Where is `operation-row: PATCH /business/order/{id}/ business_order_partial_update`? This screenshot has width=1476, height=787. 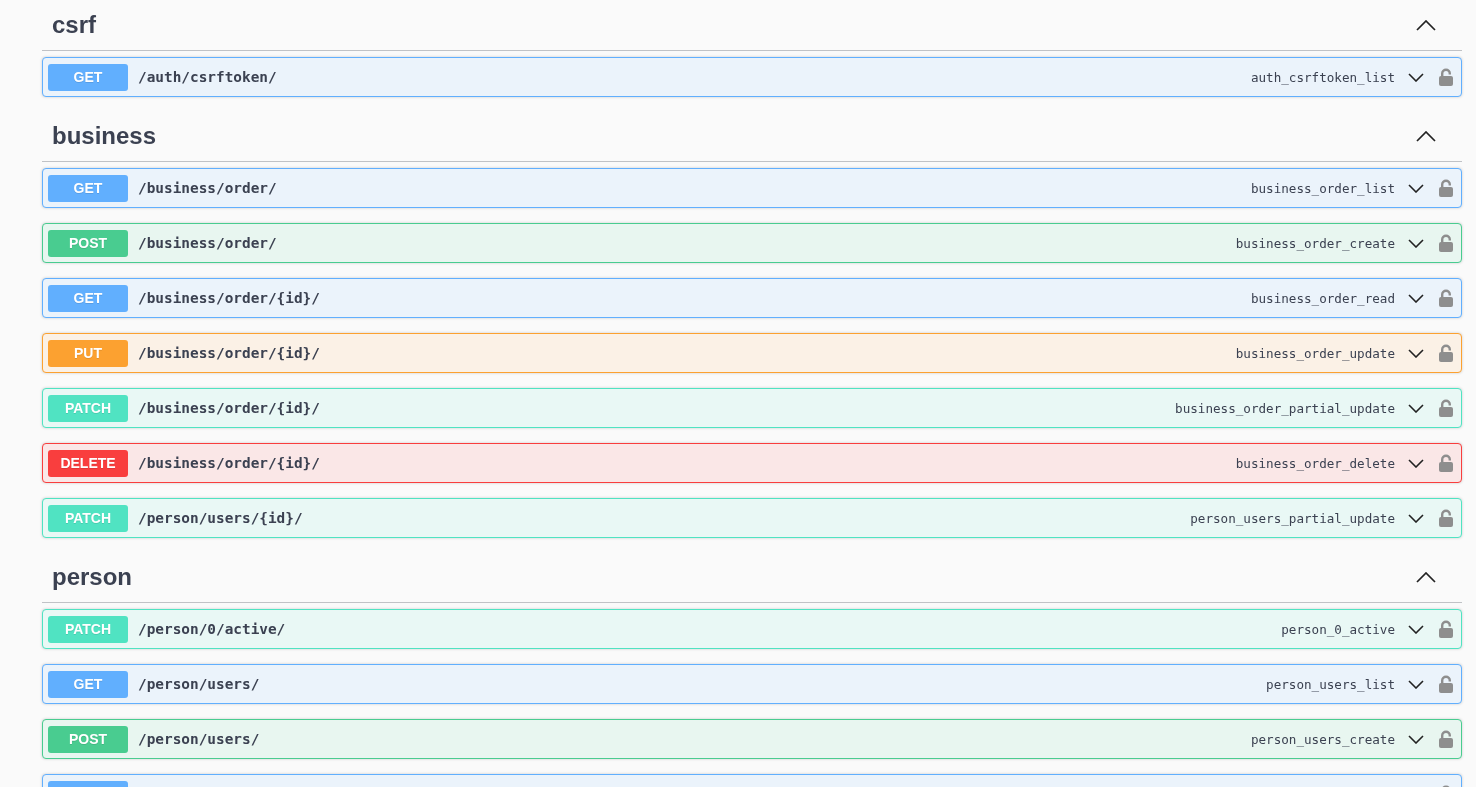
operation-row: PATCH /business/order/{id}/ business_order_partial_update is located at coordinates (752, 408).